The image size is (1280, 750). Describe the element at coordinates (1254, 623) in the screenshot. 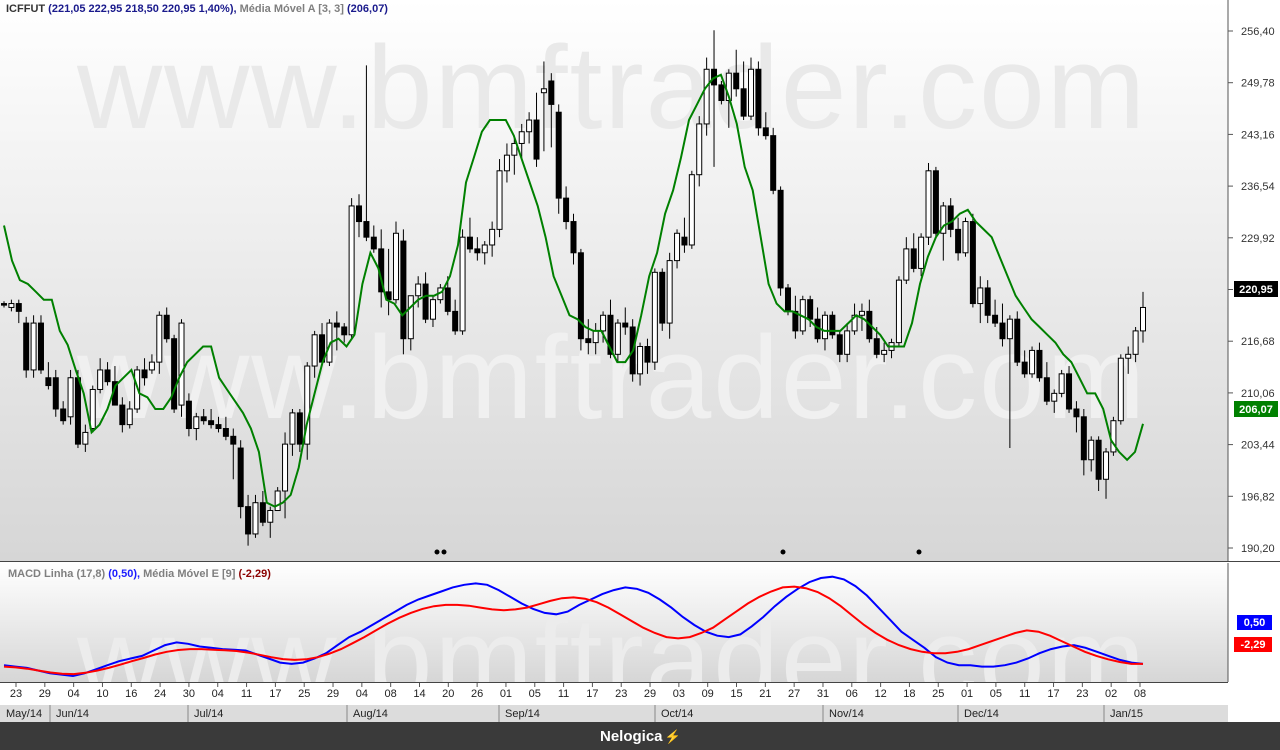

I see `svg-text: 0,50` at that location.